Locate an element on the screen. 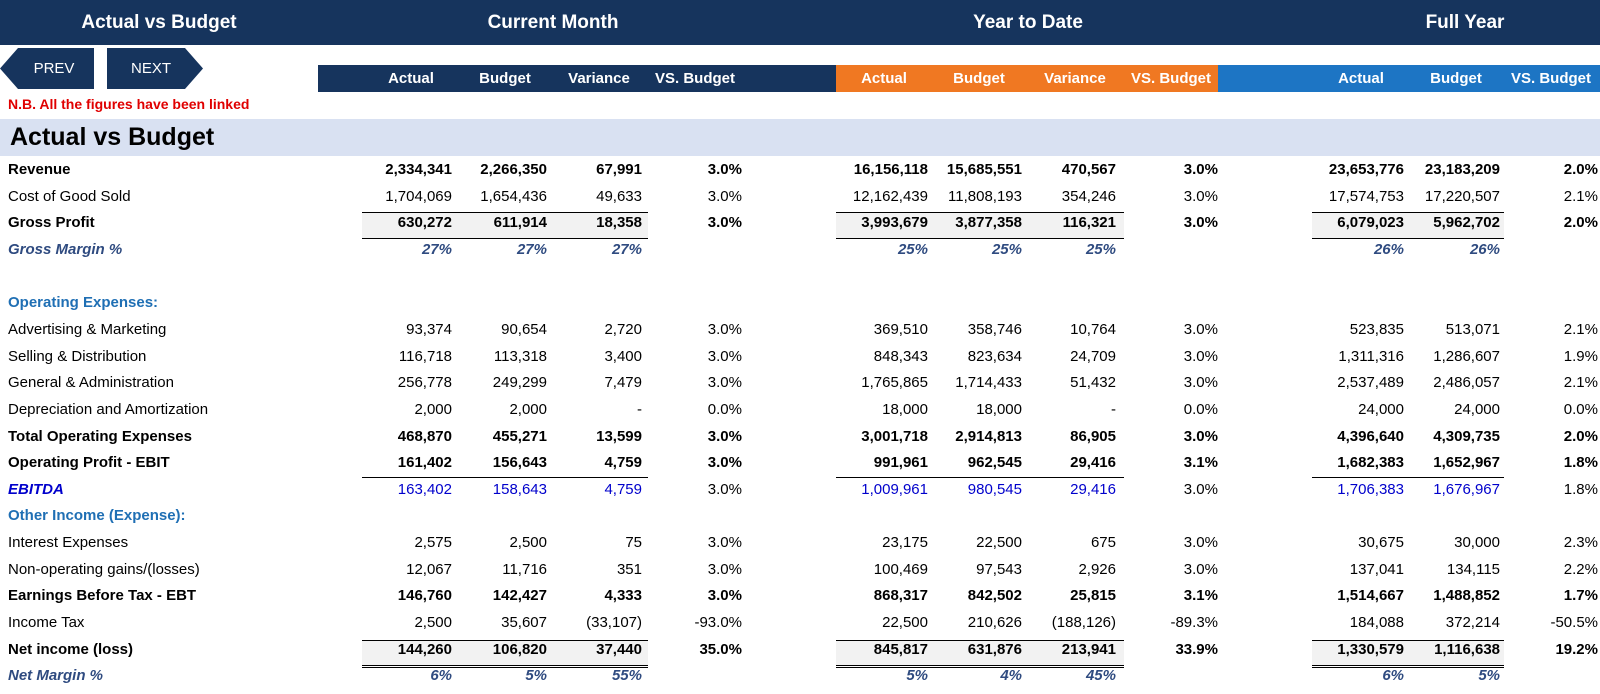  table-cell: 1,330,579 is located at coordinates (1370, 649).